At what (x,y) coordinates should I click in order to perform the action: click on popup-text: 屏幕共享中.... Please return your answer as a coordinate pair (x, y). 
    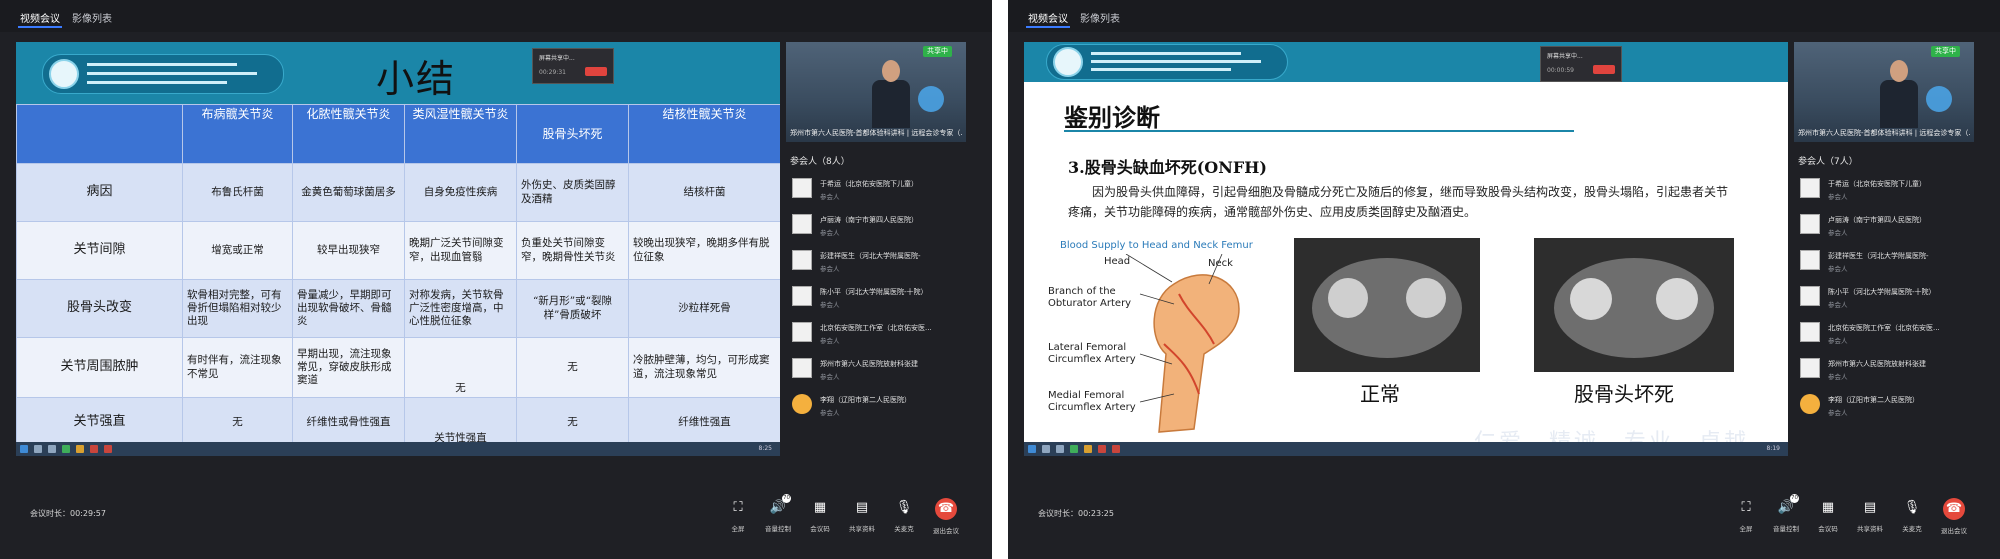
    Looking at the image, I should click on (1565, 56).